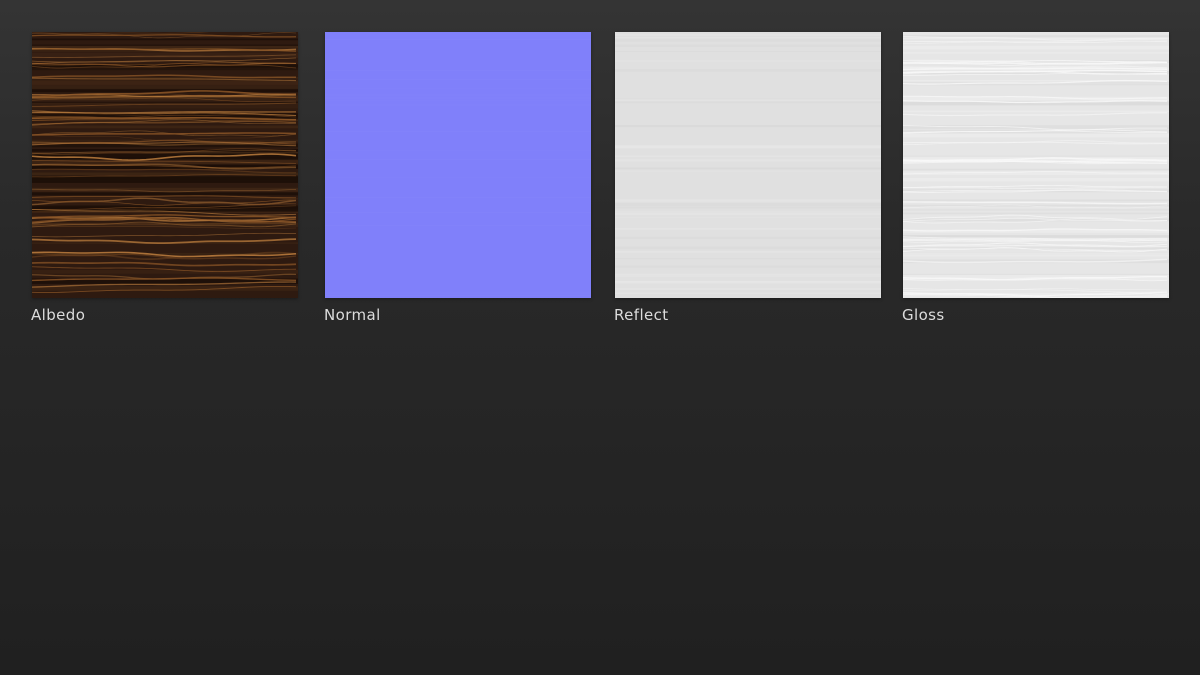 This screenshot has width=1200, height=675. I want to click on normal-texture-swatch, so click(458, 165).